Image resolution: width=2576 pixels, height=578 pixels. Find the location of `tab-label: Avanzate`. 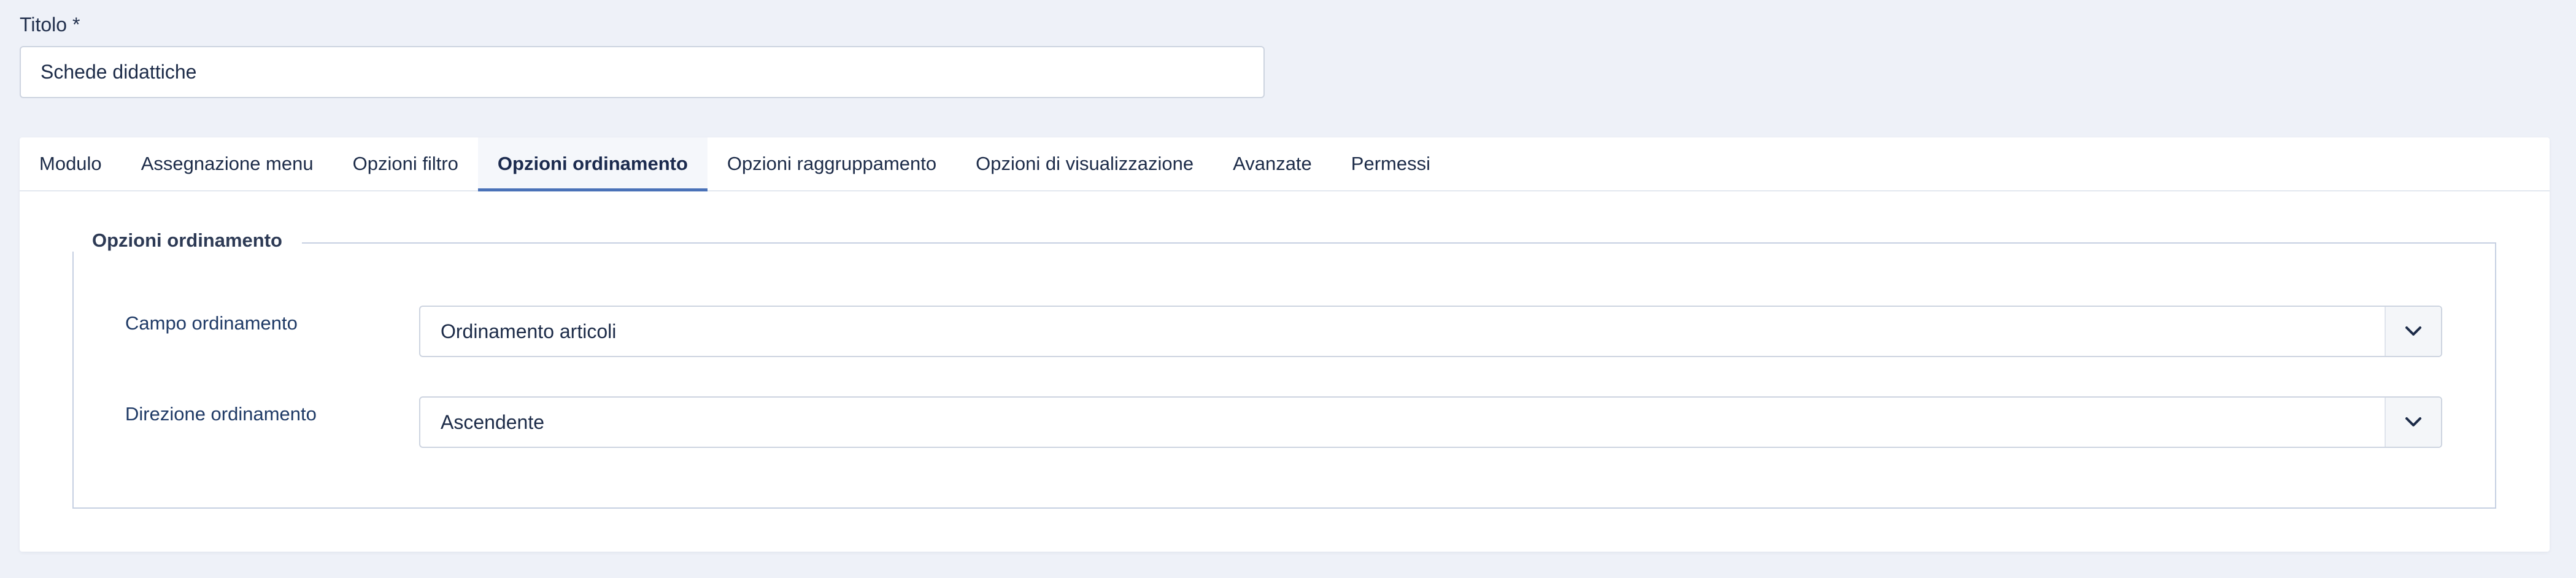

tab-label: Avanzate is located at coordinates (1272, 163).